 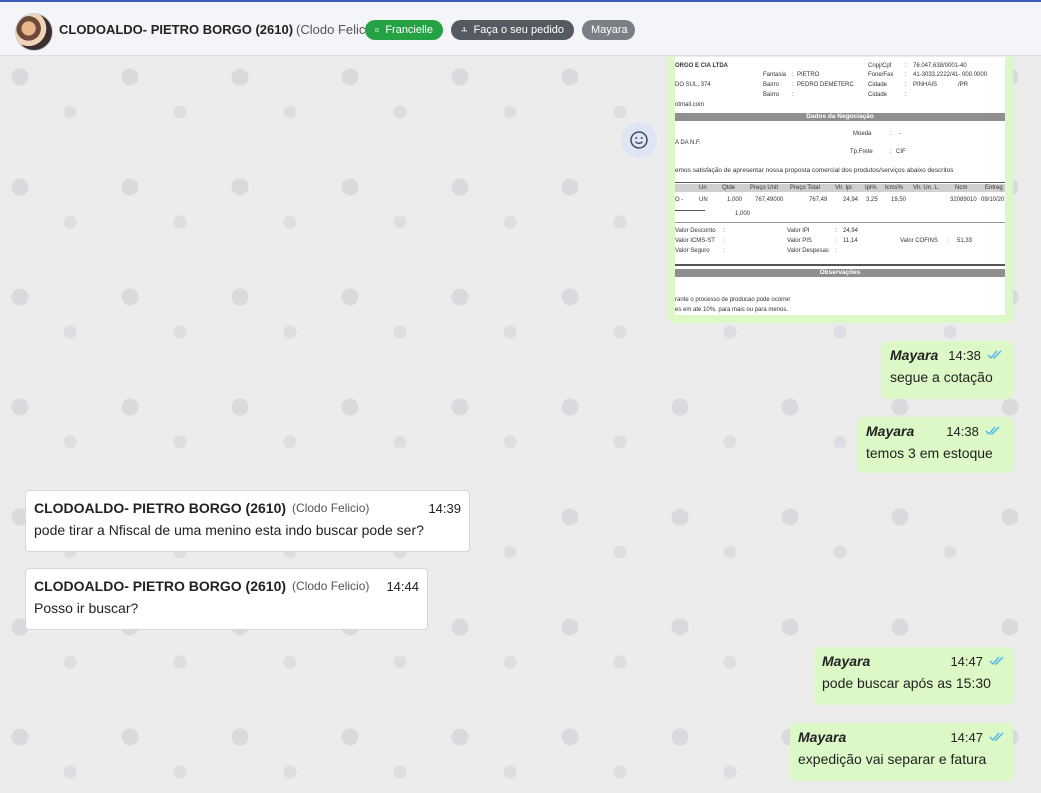 What do you see at coordinates (825, 85) in the screenshot?
I see `doc-bairro: PEDRO DEMETERC` at bounding box center [825, 85].